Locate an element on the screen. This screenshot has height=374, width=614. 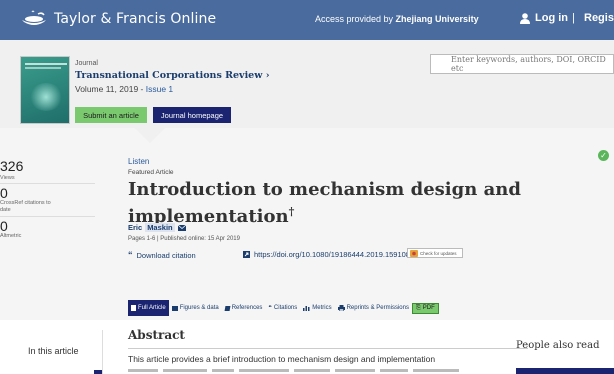
check-for-updates-button: Check for updates is located at coordinates (435, 253).